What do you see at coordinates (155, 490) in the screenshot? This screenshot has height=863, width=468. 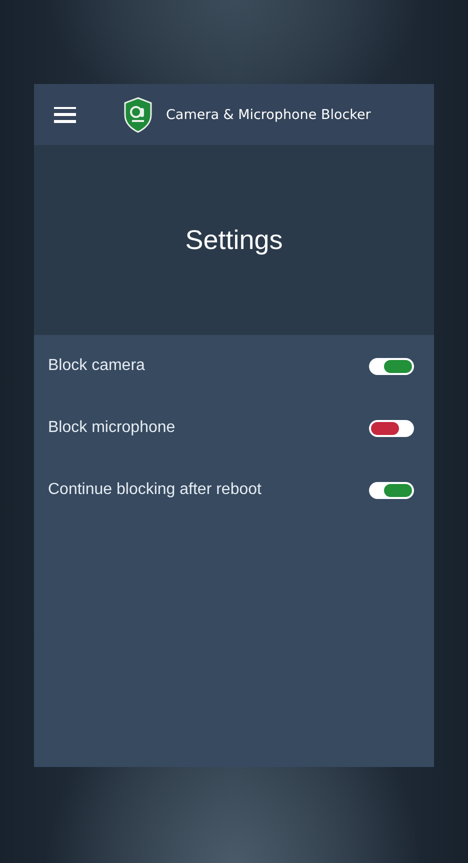 I see `setting-label: Continue blocking after reboot` at bounding box center [155, 490].